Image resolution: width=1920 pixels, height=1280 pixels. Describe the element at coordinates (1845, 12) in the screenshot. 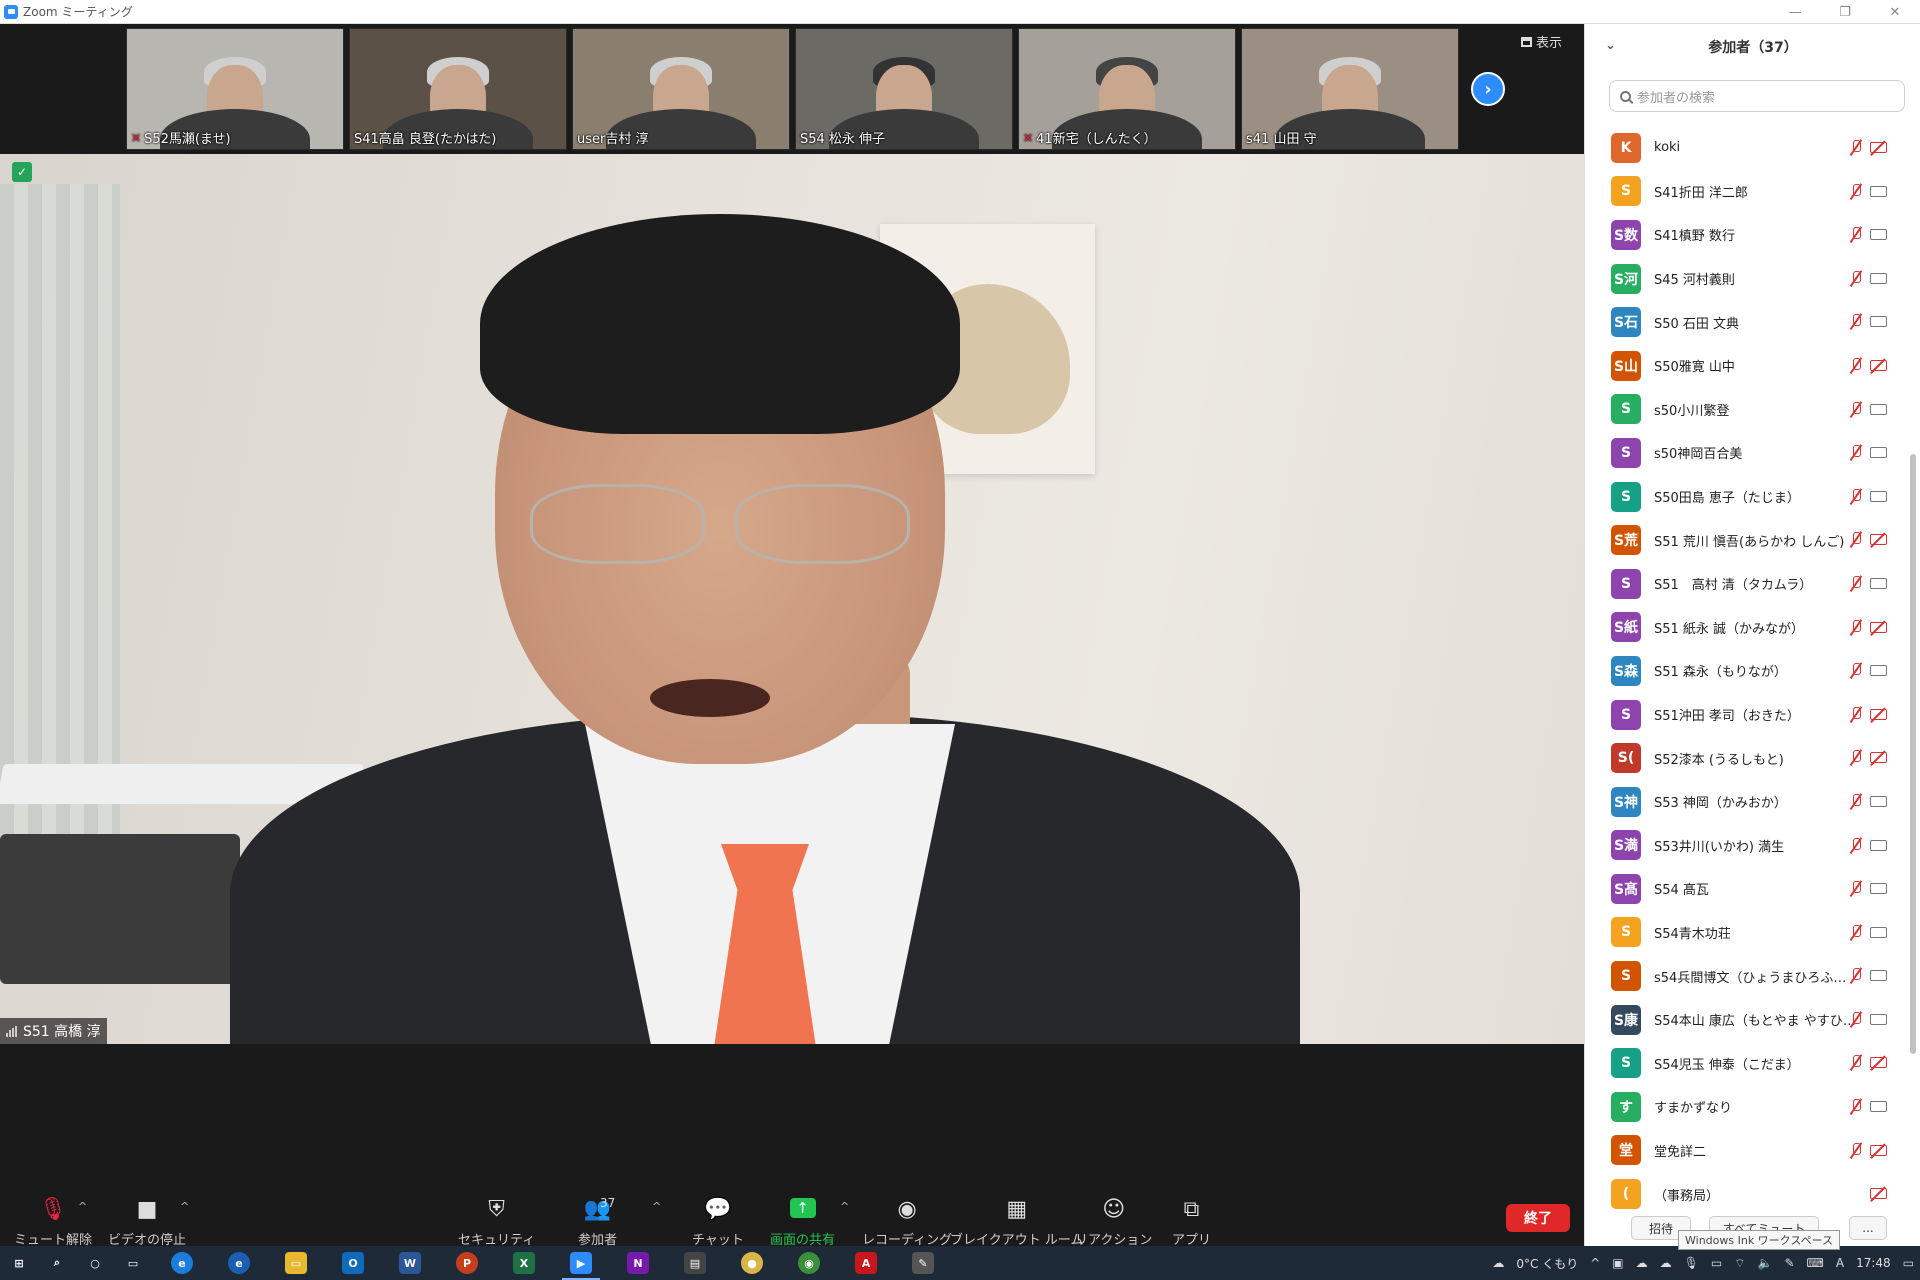

I see `restore-button: ❐` at that location.